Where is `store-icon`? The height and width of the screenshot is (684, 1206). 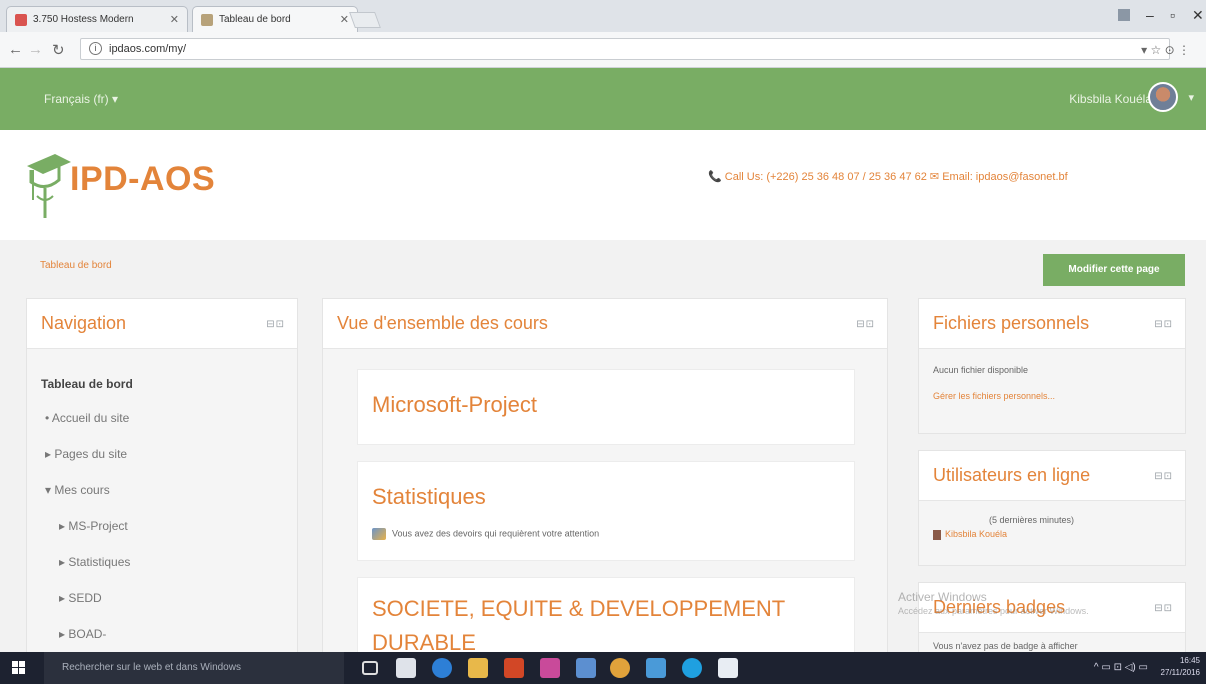 store-icon is located at coordinates (406, 668).